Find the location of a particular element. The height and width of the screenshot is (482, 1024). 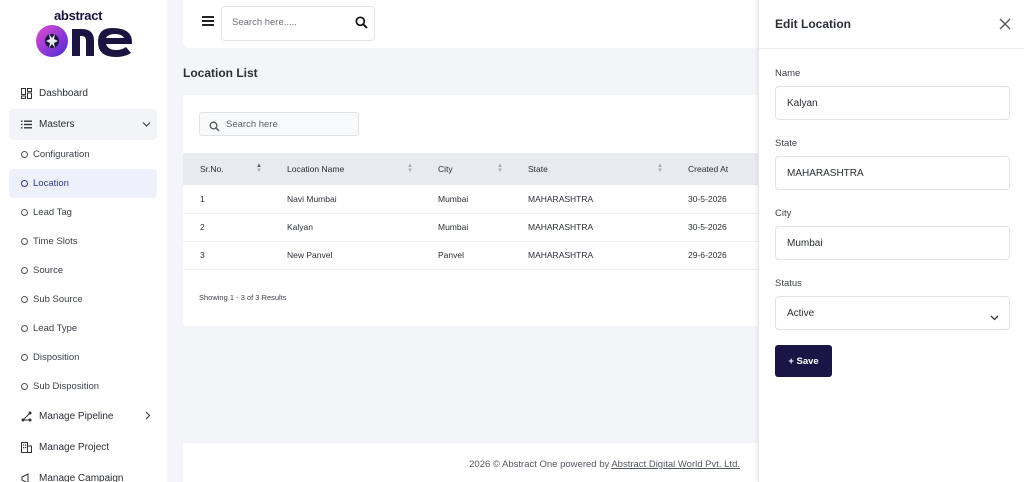

column-header-sr-no: Sr.No. ▲ ▼ is located at coordinates (226, 169).